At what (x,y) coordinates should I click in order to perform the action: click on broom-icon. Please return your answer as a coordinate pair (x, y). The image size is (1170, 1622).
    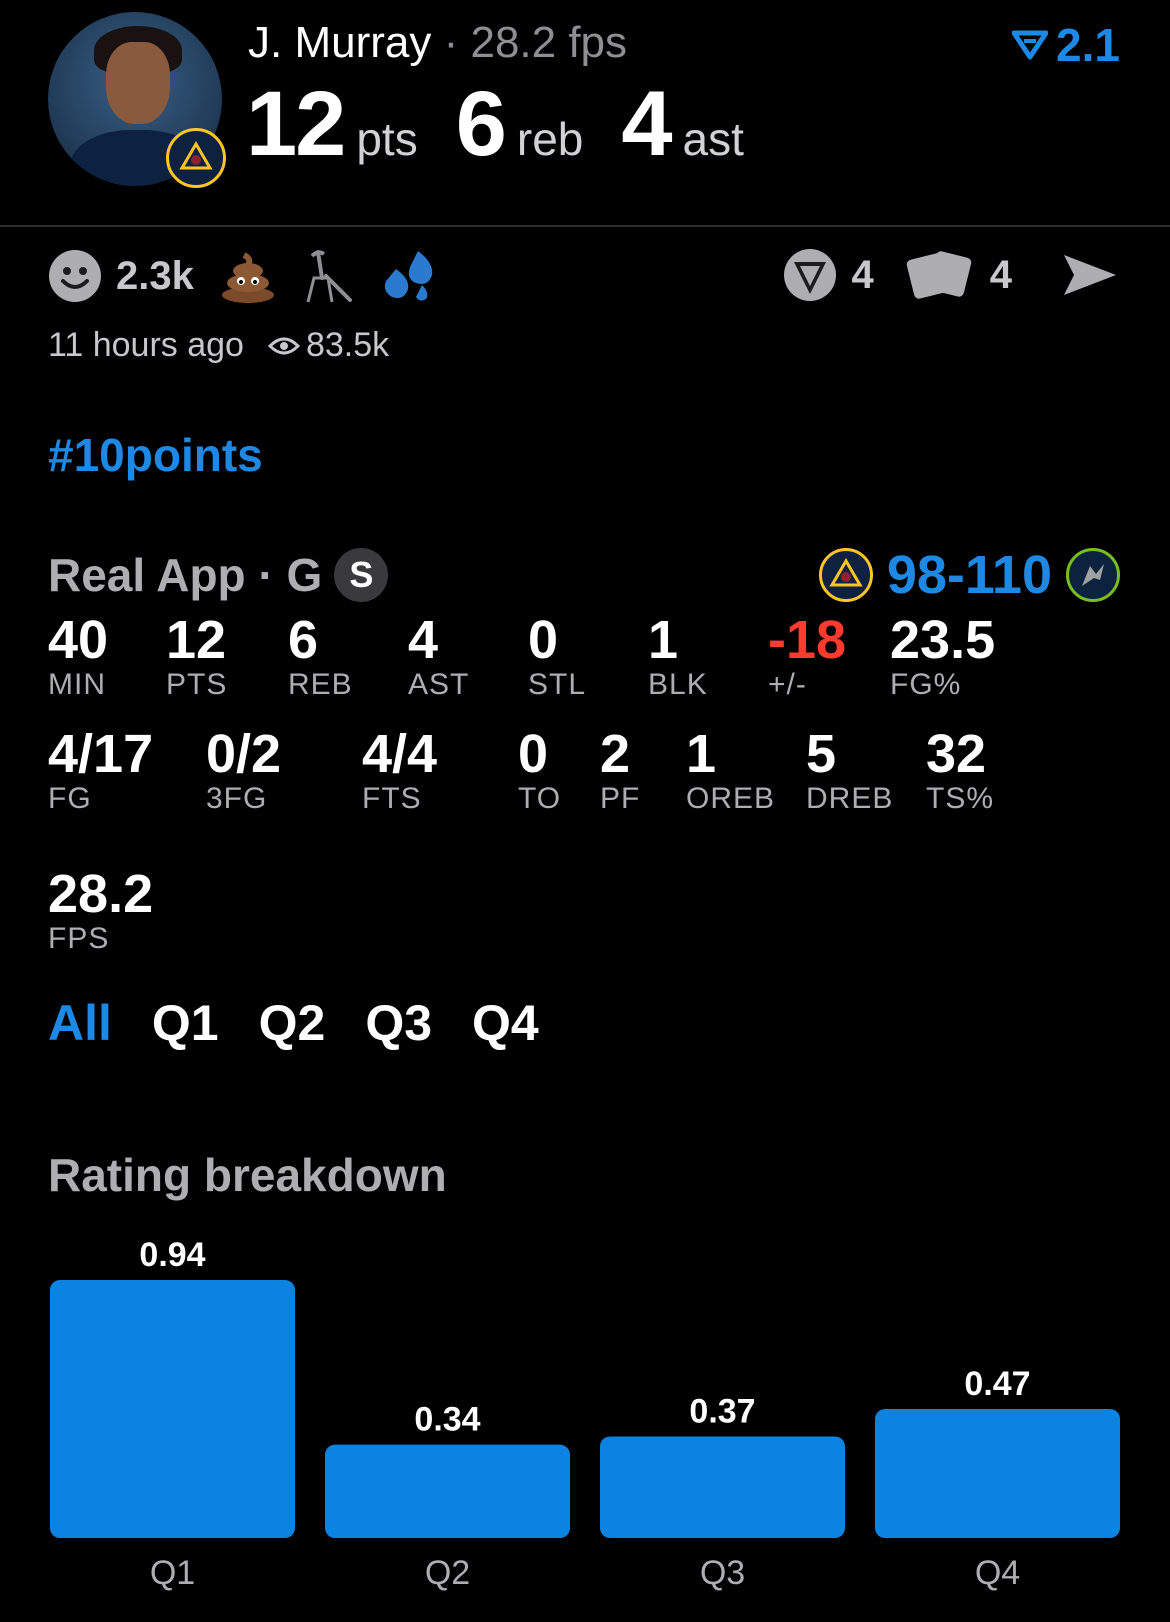
    Looking at the image, I should click on (328, 276).